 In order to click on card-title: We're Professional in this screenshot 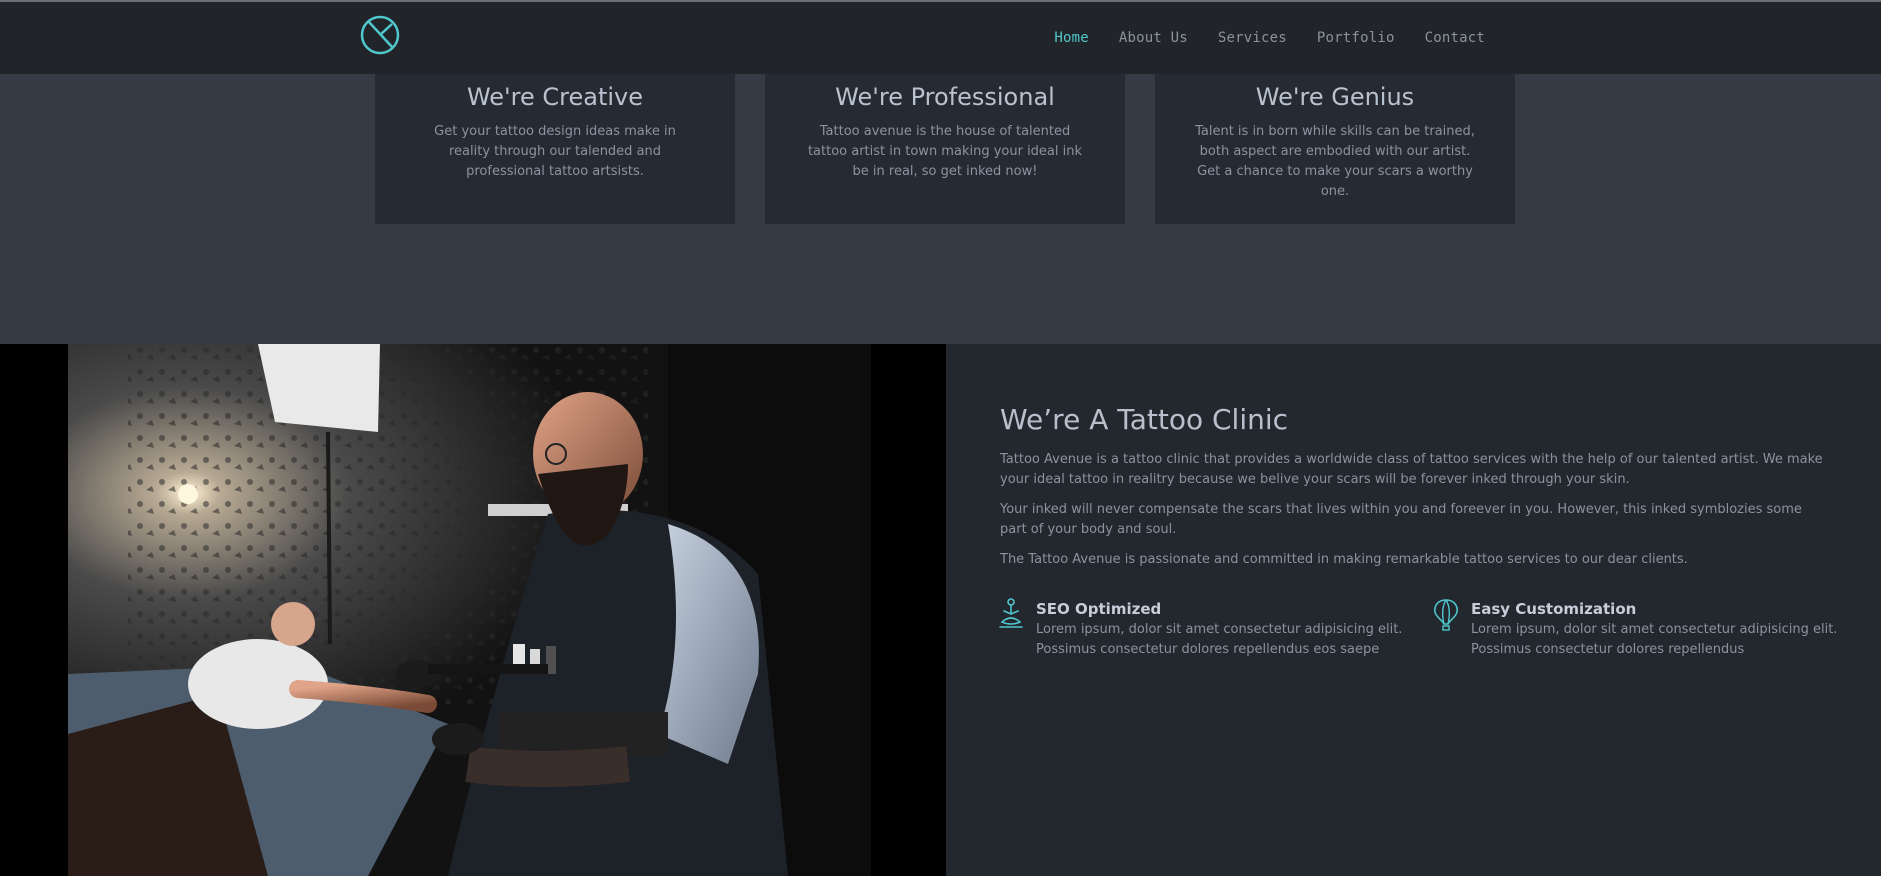, I will do `click(945, 97)`.